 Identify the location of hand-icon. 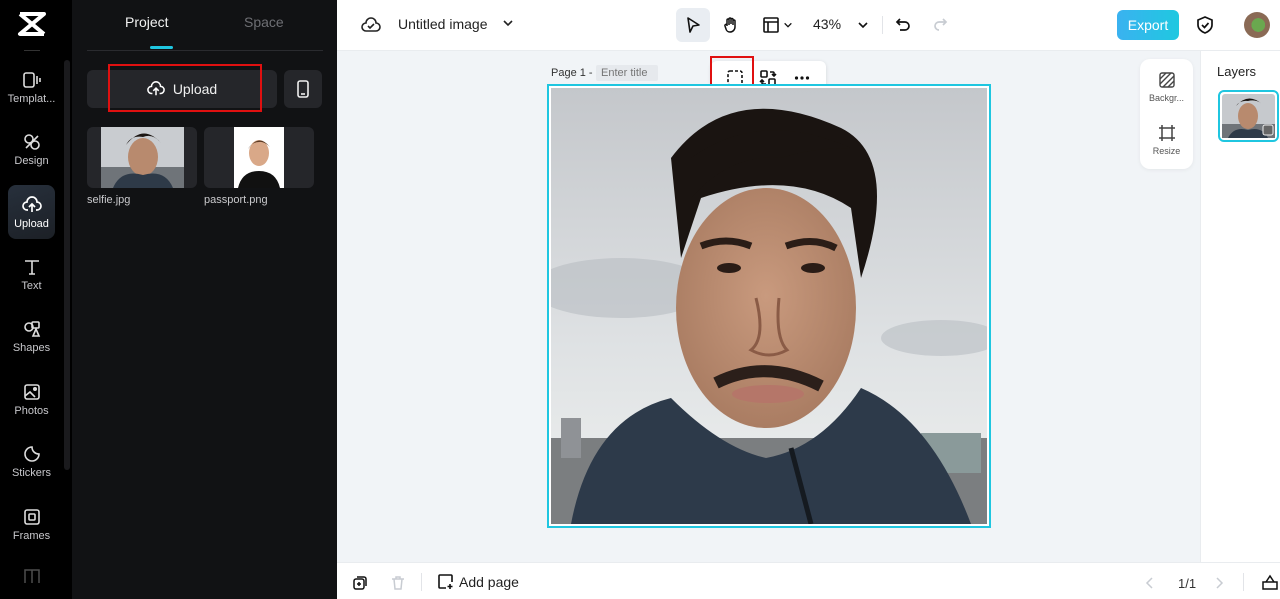
(730, 25).